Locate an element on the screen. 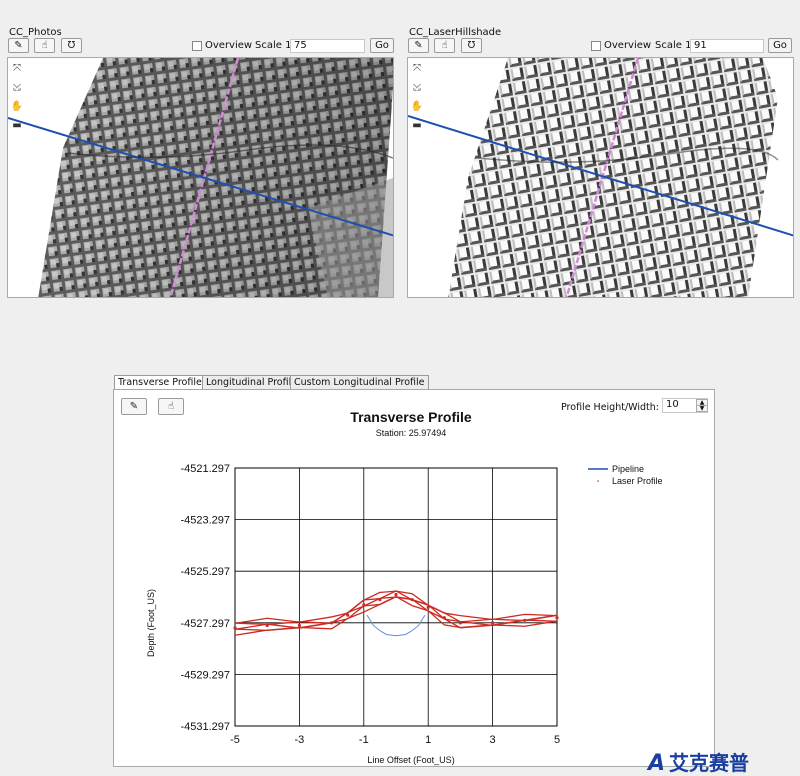  left-go-button: Go is located at coordinates (382, 45).